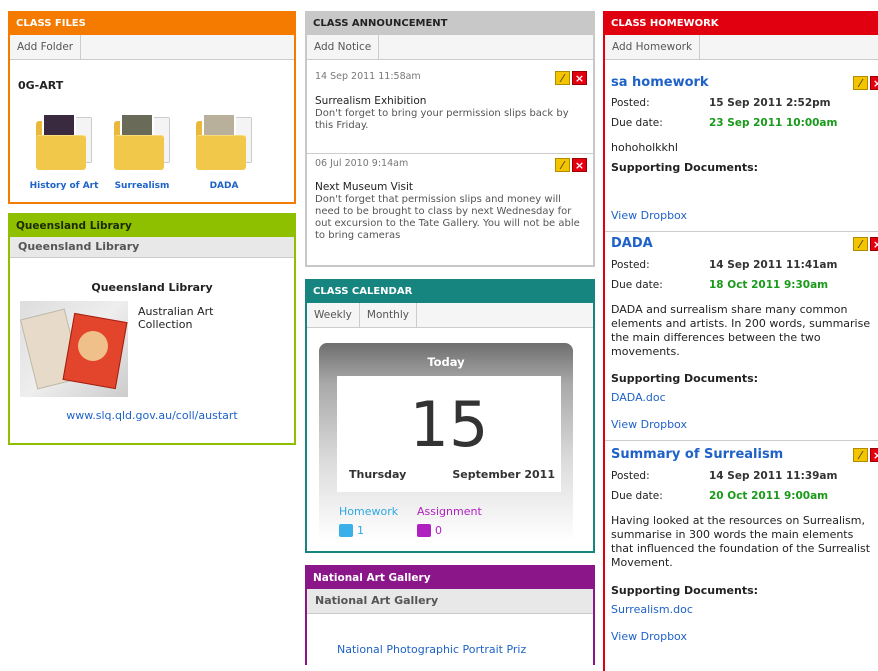  What do you see at coordinates (41, 85) in the screenshot?
I see `folder-name: 0G-ART` at bounding box center [41, 85].